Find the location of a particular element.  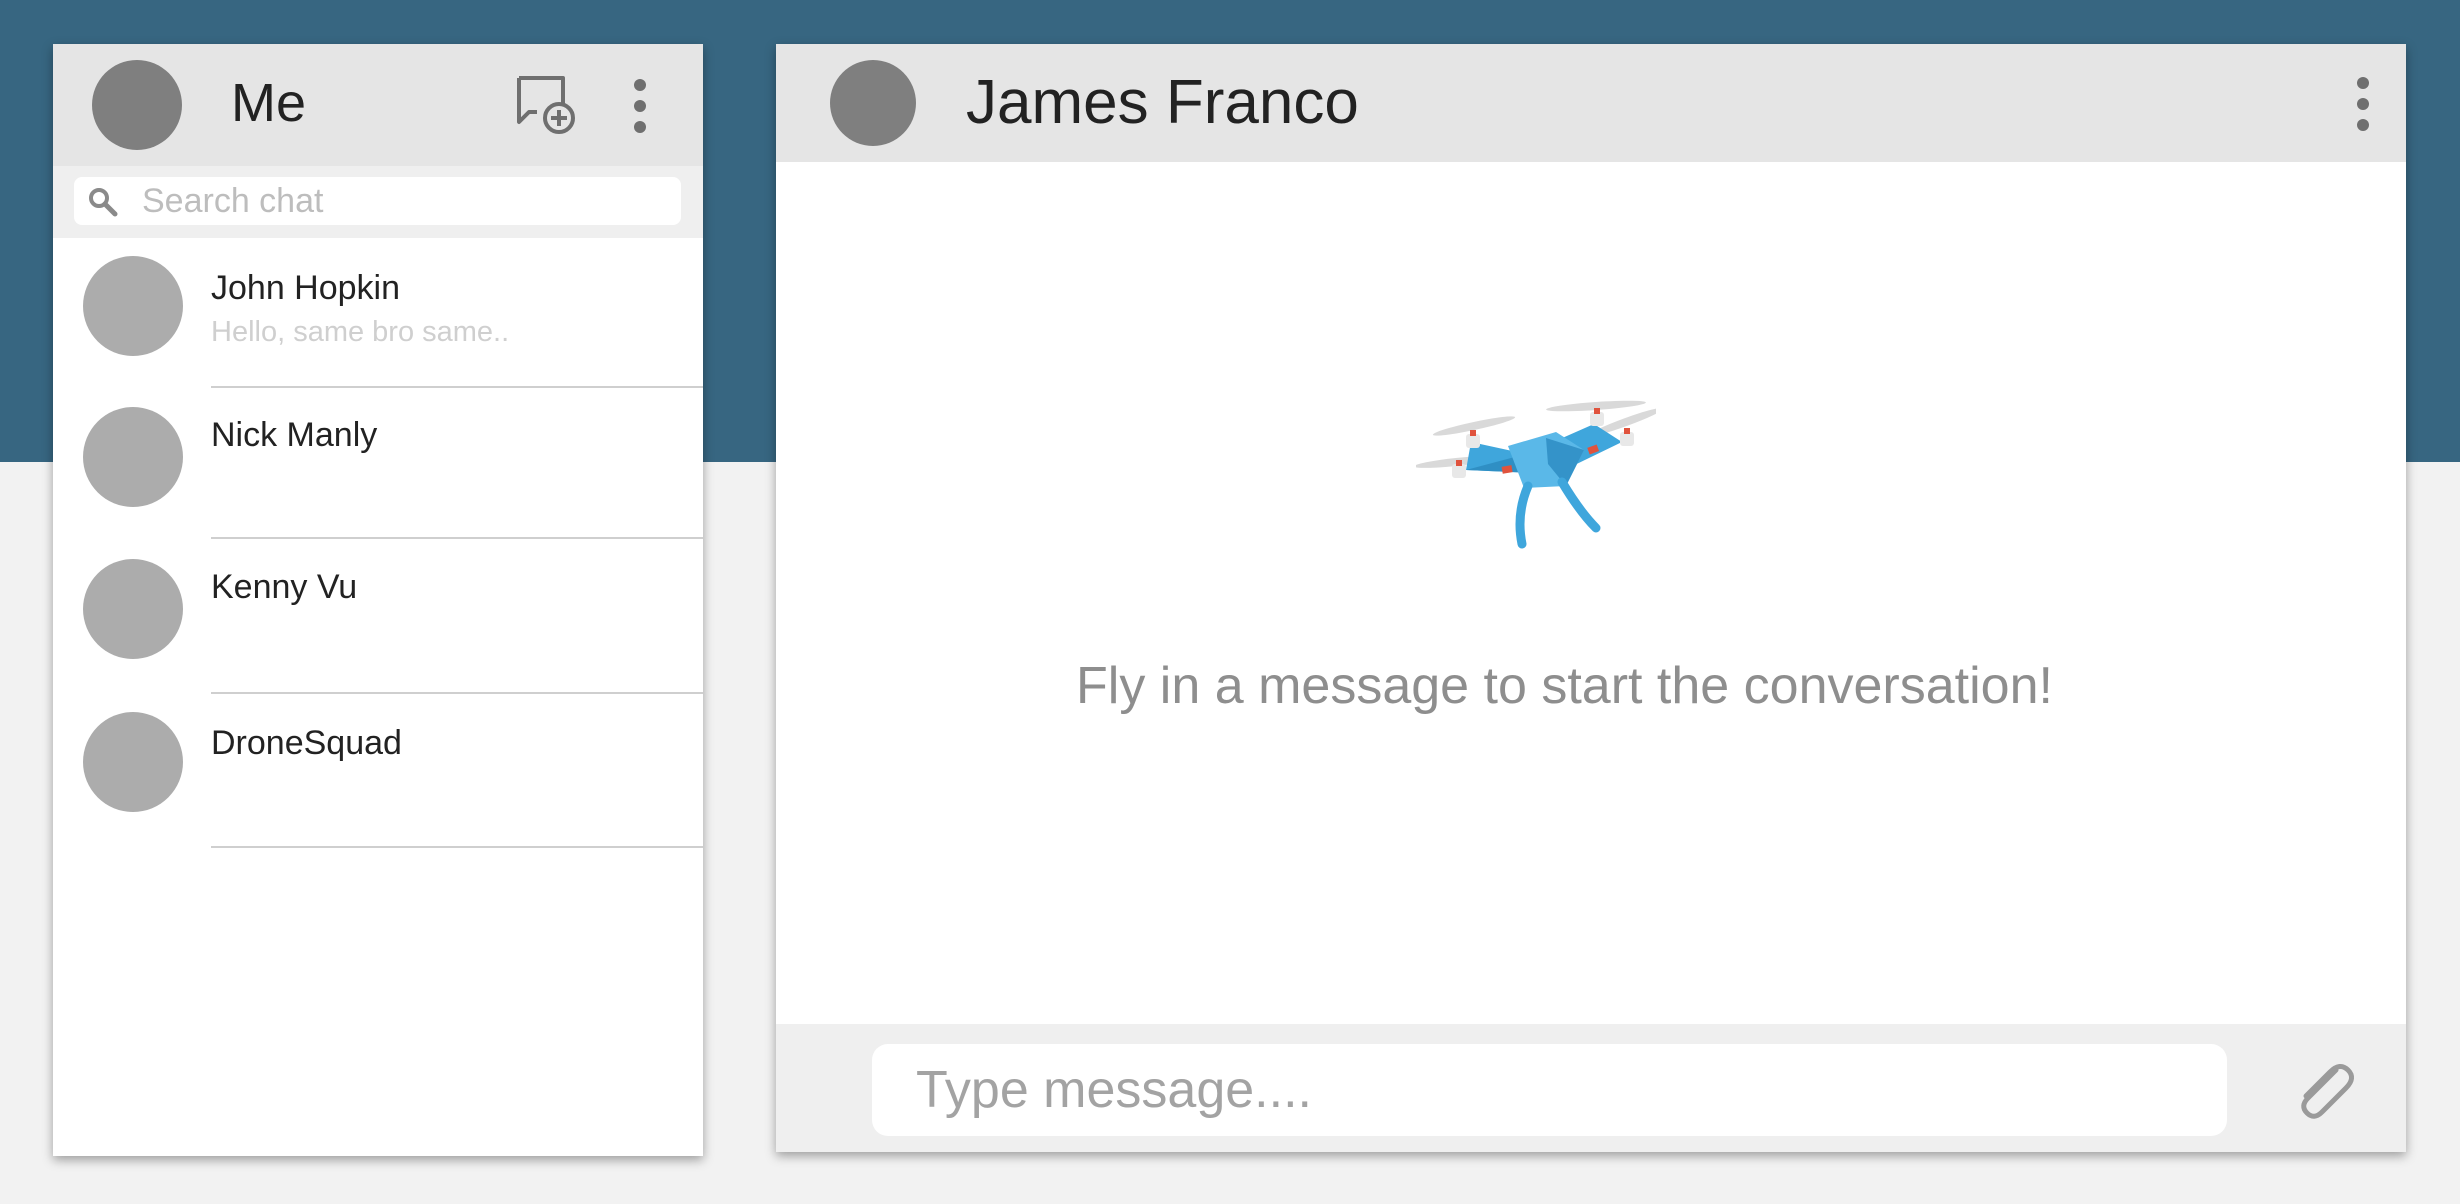

contact-item: John Hopkin Hello, same bro same.. is located at coordinates (378, 313).